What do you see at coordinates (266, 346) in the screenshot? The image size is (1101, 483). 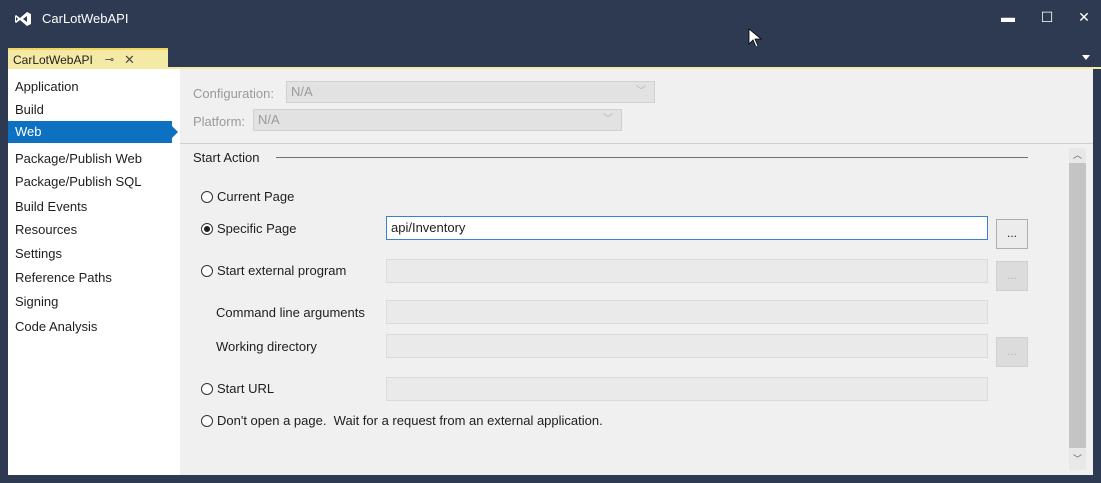 I see `working-directory-label: Working directory` at bounding box center [266, 346].